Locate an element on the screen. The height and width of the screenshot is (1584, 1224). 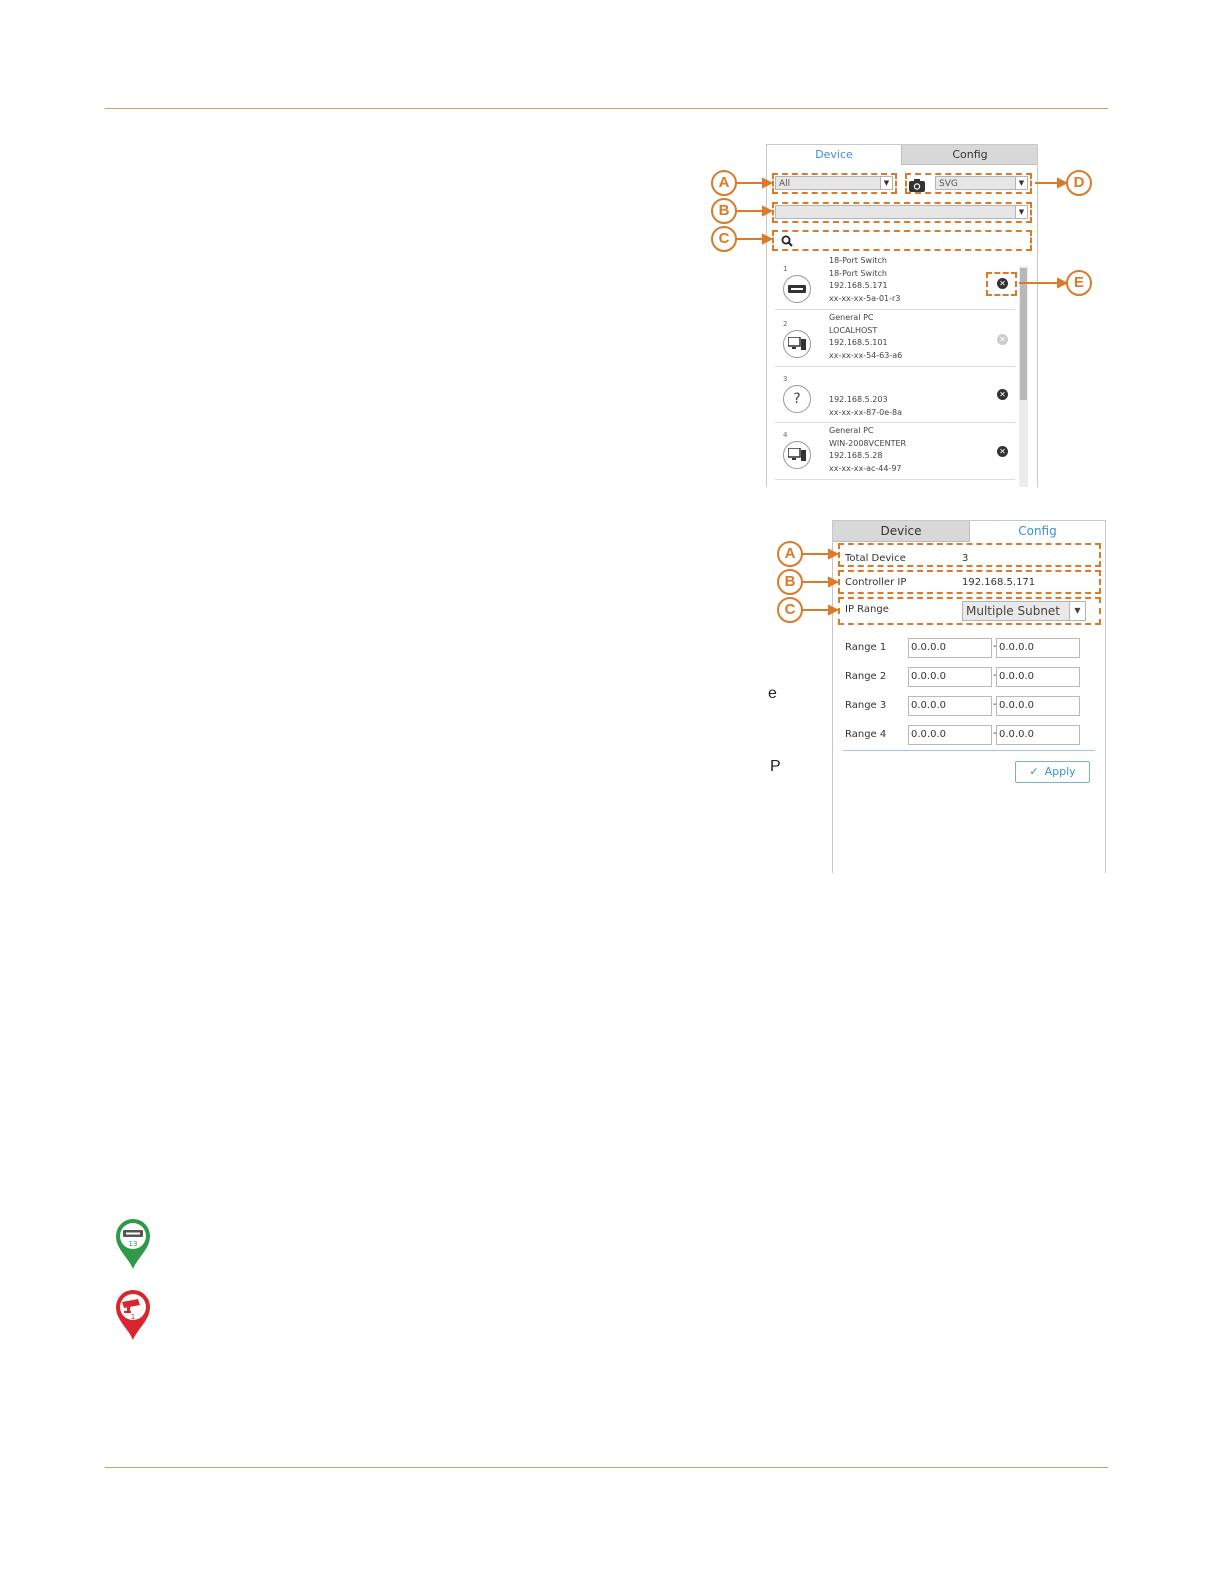
callout-d-badge: D is located at coordinates (1079, 183).